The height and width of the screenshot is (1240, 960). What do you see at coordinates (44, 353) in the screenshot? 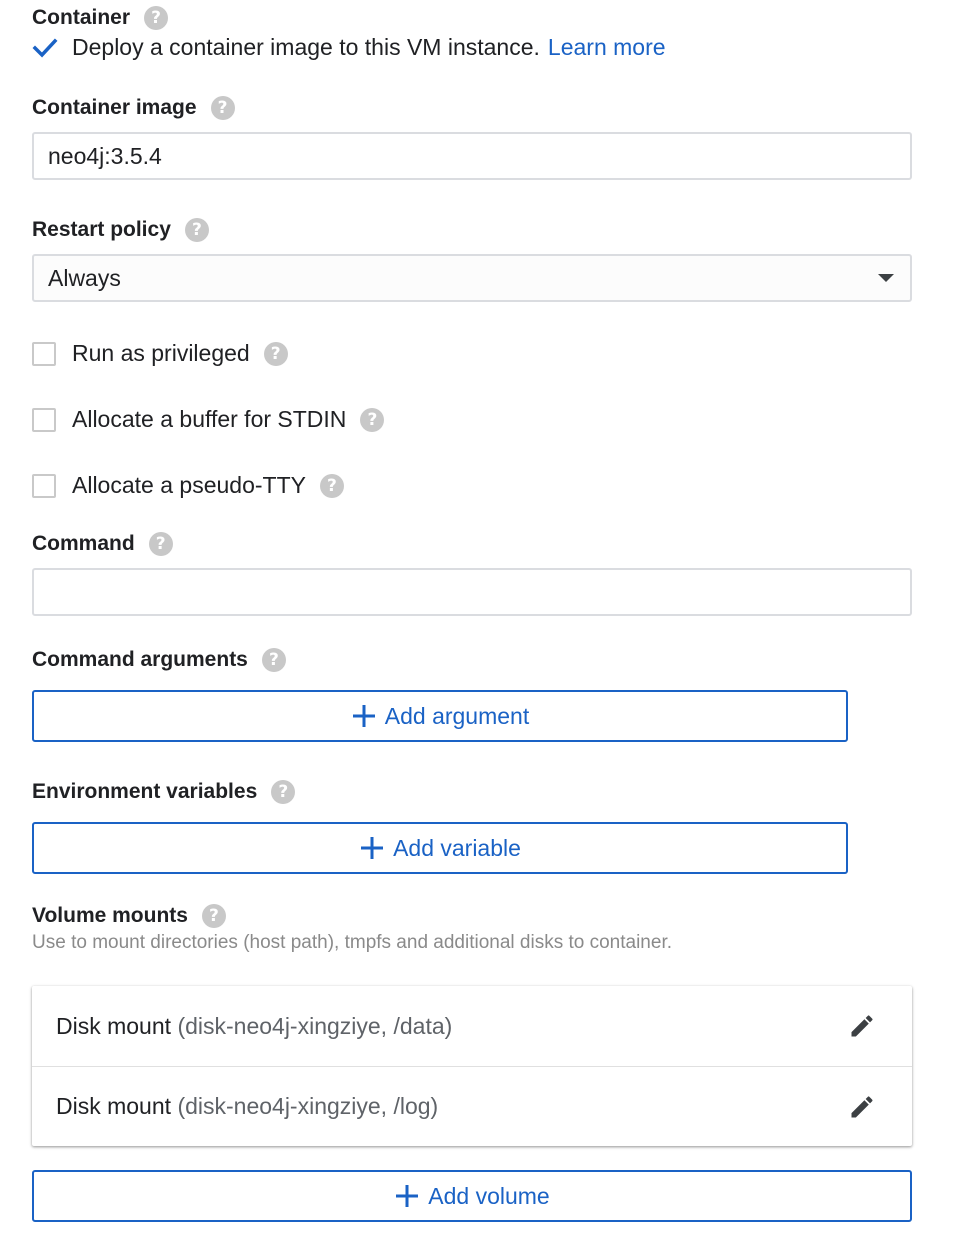
I see `run-privileged-checkbox` at bounding box center [44, 353].